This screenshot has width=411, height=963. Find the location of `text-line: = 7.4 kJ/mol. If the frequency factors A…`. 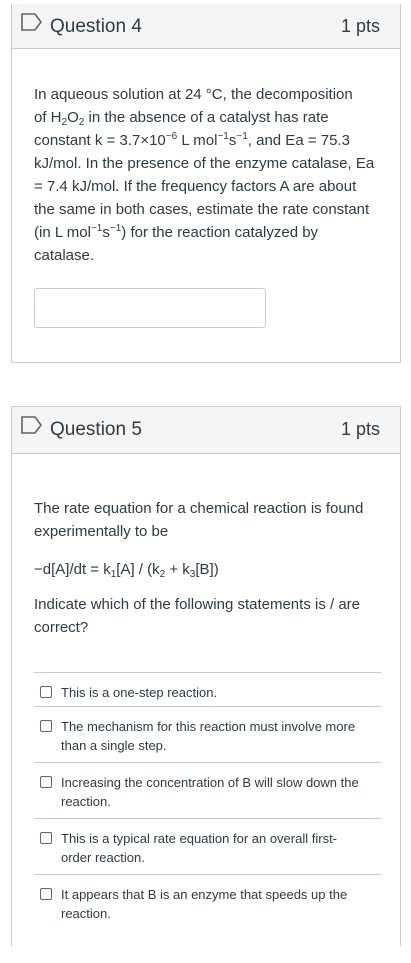

text-line: = 7.4 kJ/mol. If the frequency factors A… is located at coordinates (195, 186).